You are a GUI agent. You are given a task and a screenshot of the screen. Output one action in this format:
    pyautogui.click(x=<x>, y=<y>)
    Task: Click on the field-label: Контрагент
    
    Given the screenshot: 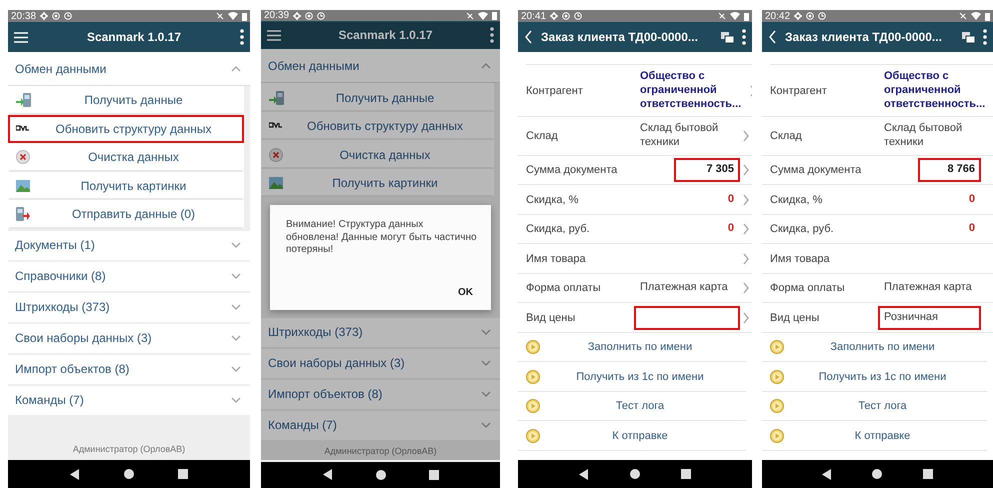 What is the action you would take?
    pyautogui.click(x=555, y=90)
    